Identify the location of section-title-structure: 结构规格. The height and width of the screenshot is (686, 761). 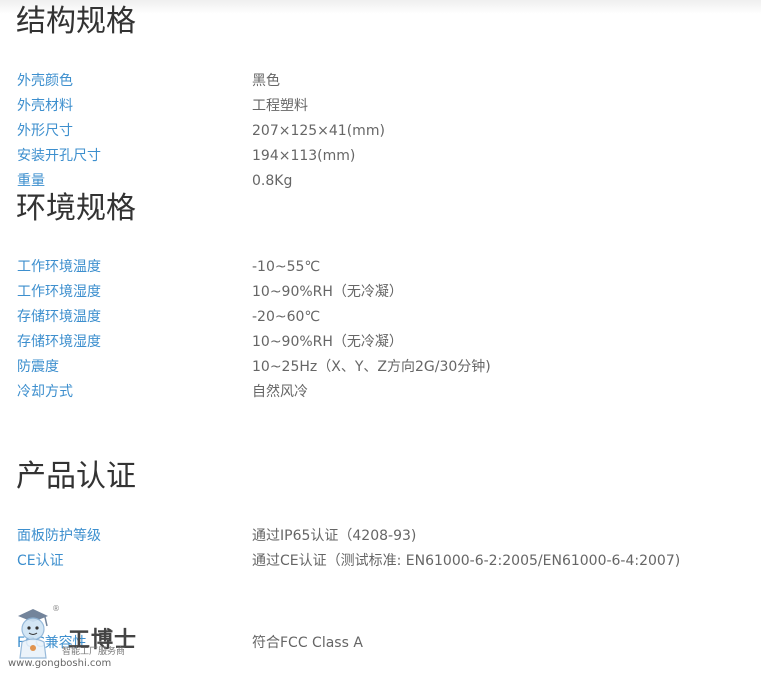
(76, 21).